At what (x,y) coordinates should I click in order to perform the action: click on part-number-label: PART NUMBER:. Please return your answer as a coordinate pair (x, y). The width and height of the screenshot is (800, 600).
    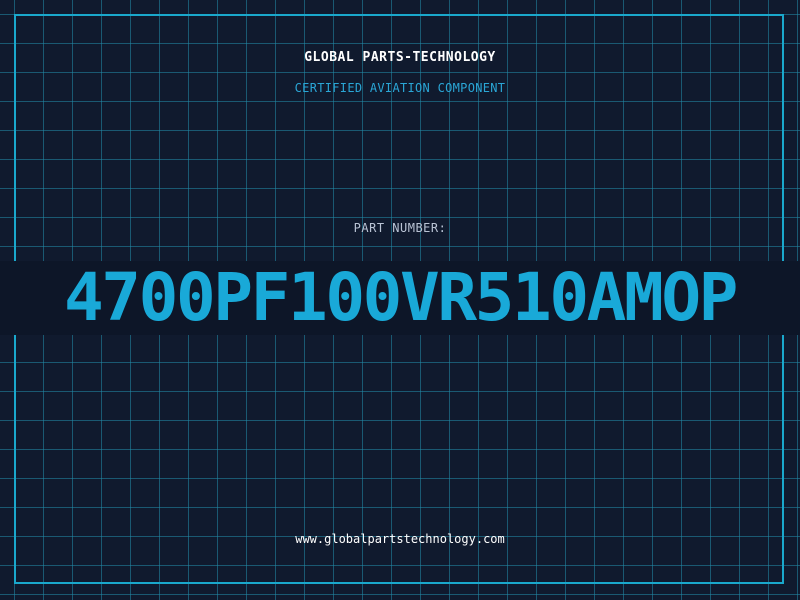
    Looking at the image, I should click on (400, 228).